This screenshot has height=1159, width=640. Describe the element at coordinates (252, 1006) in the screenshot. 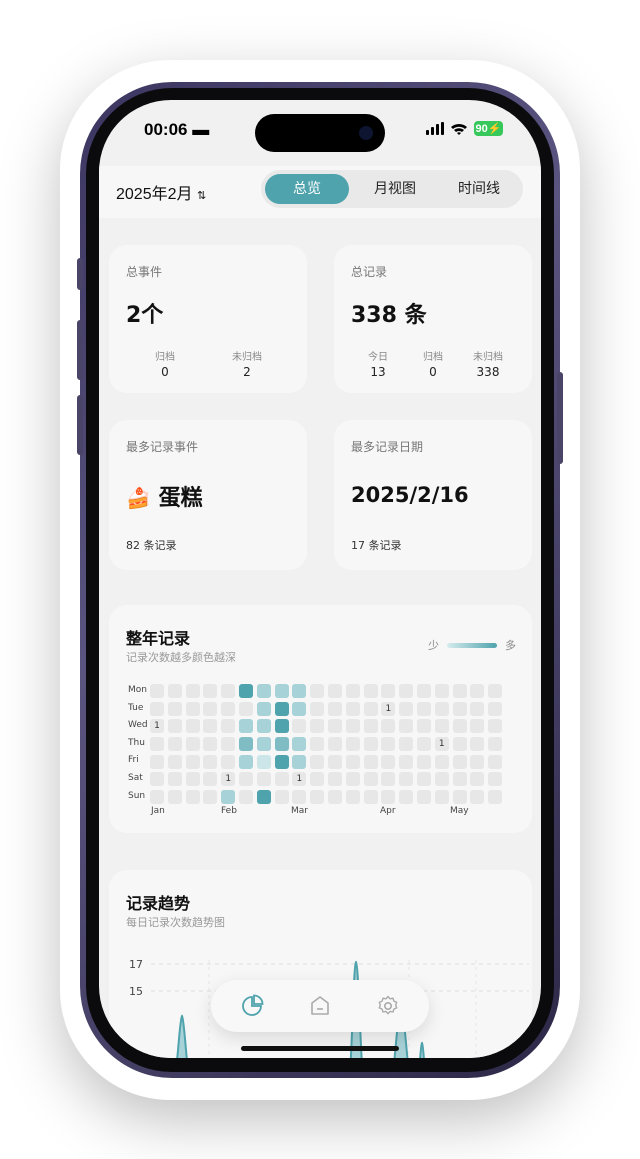

I see `pie-chart-icon` at that location.